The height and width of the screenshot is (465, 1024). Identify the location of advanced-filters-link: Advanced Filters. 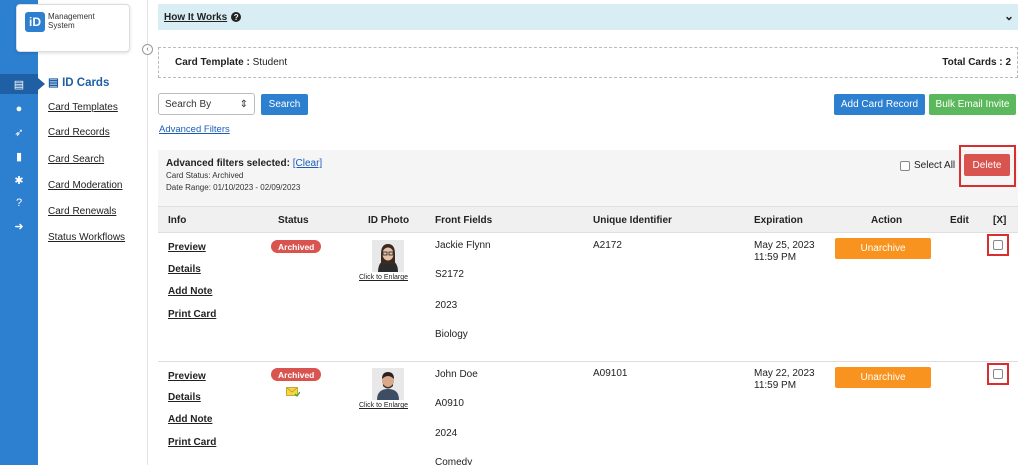
(194, 129).